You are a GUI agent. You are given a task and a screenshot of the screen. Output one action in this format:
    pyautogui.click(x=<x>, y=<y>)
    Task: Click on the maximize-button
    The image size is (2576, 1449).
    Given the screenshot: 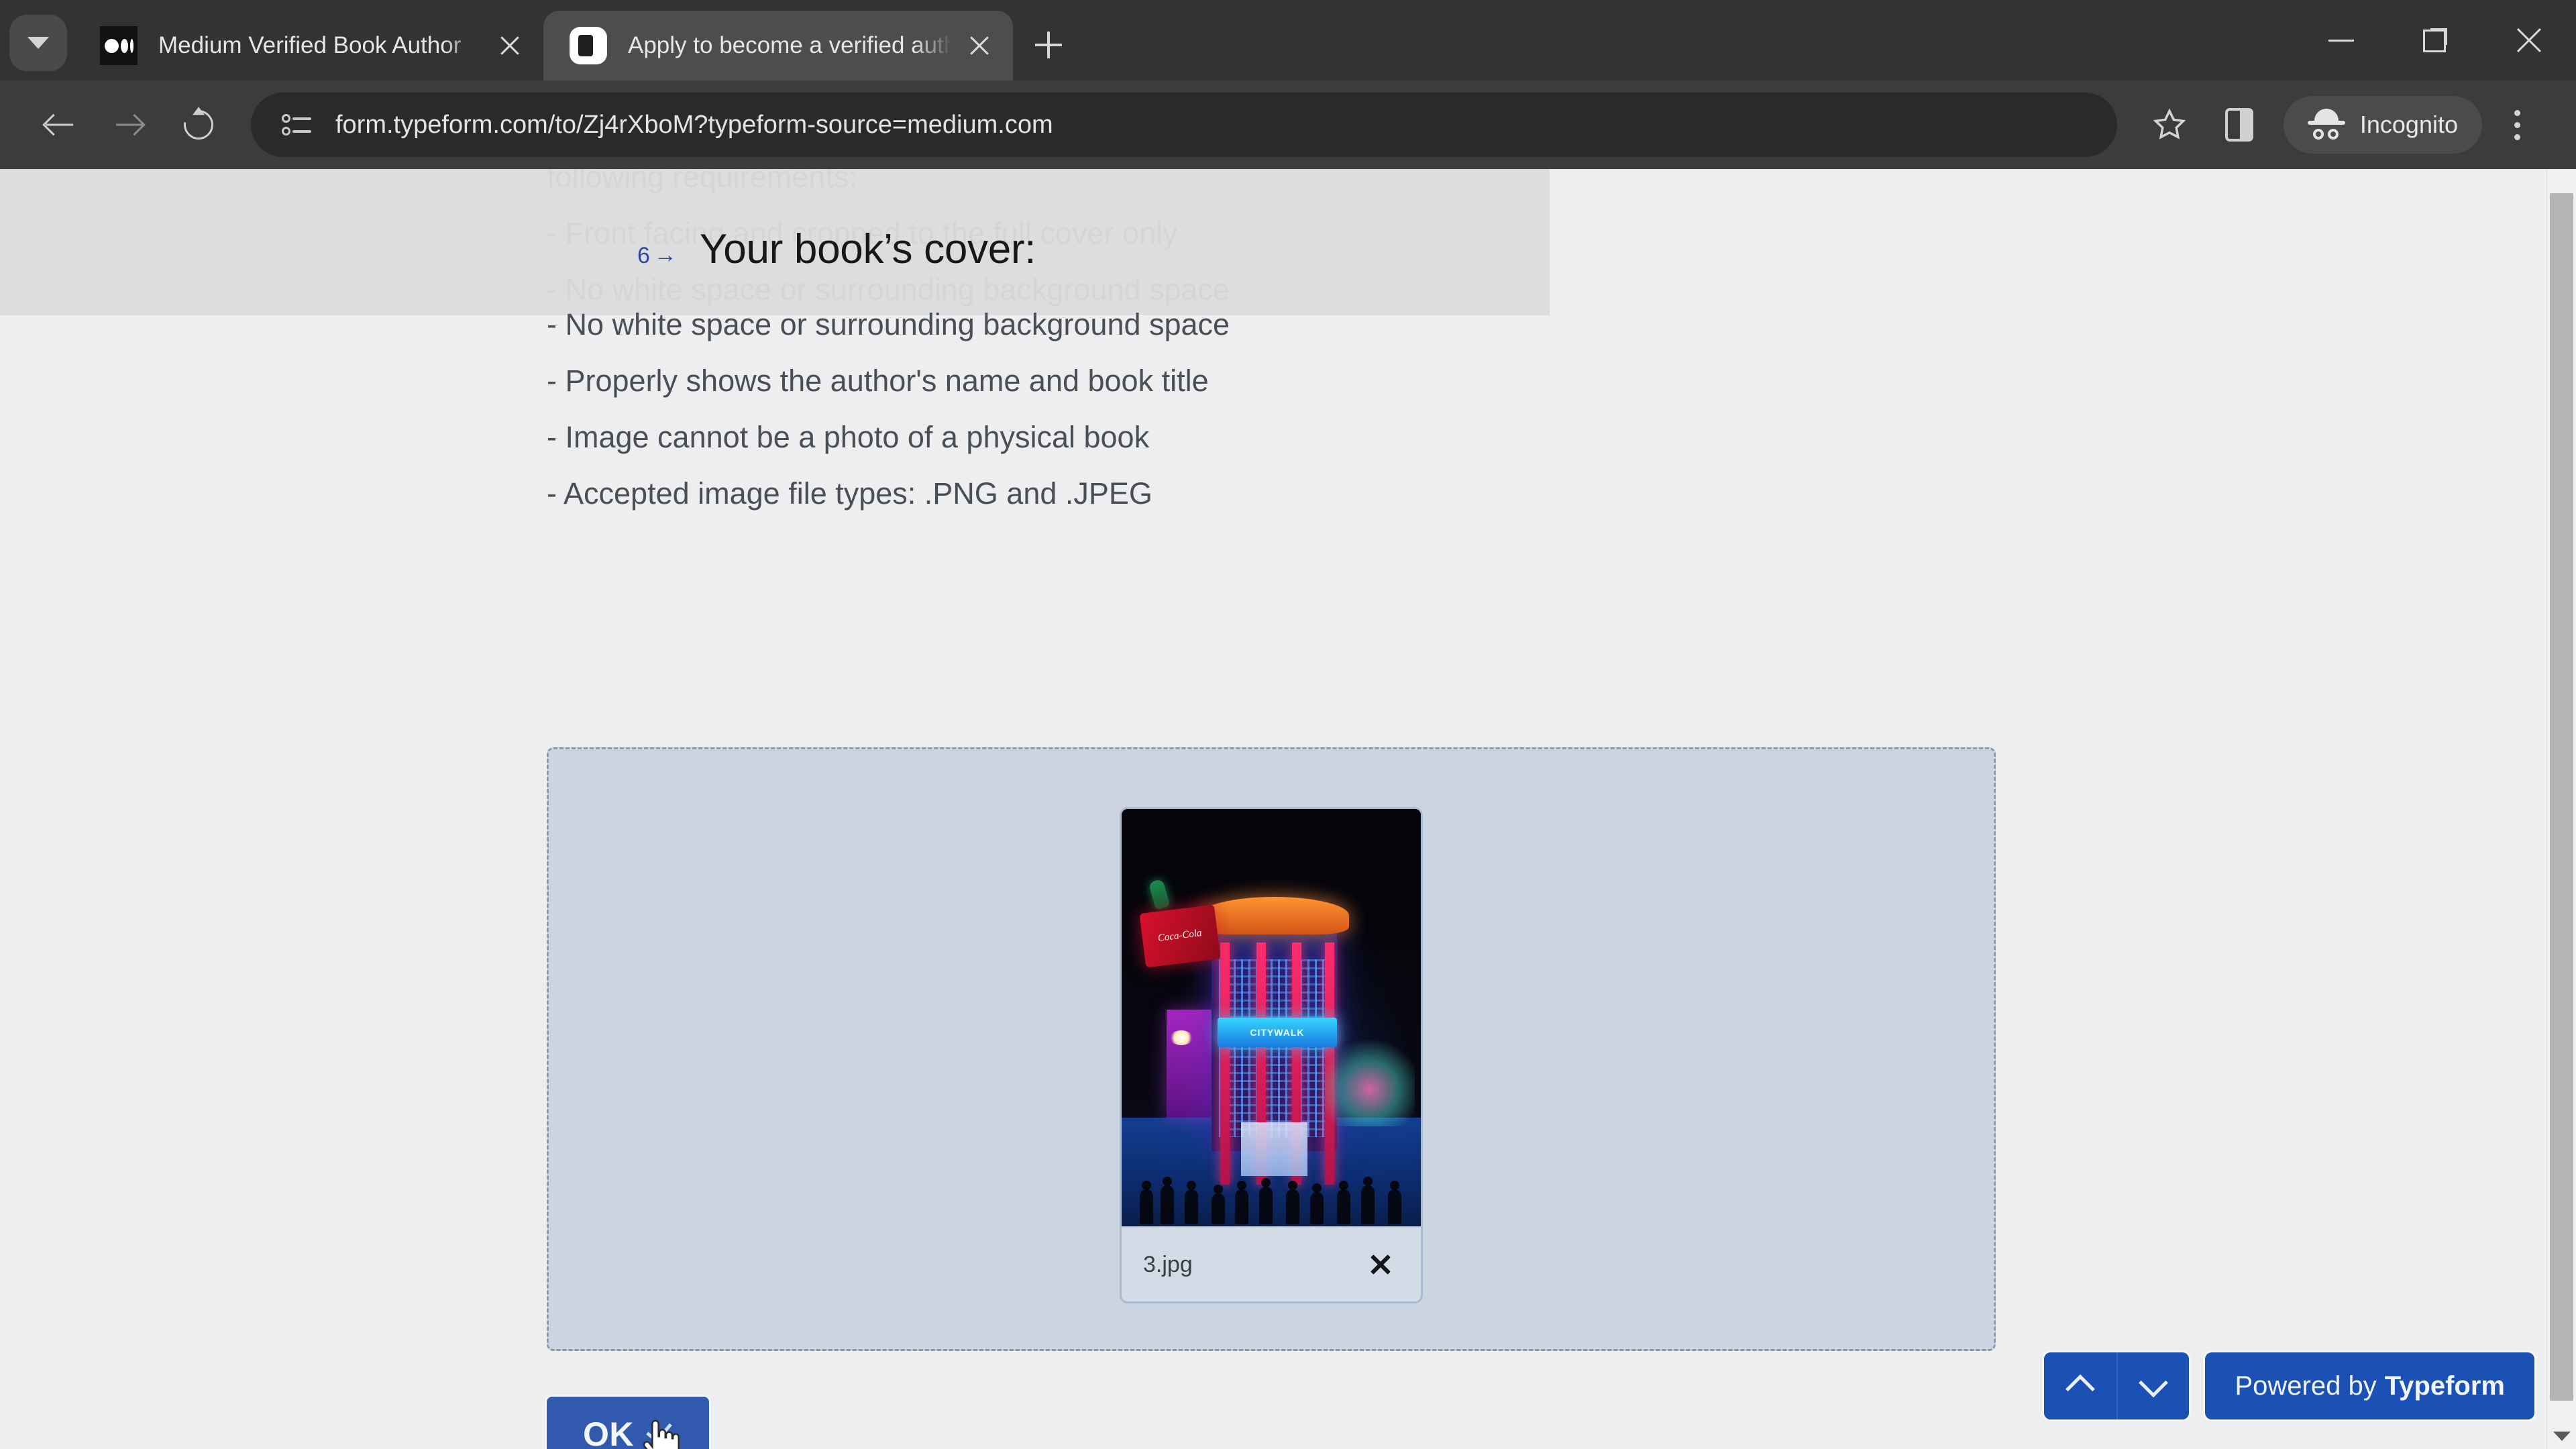 What is the action you would take?
    pyautogui.click(x=2435, y=40)
    